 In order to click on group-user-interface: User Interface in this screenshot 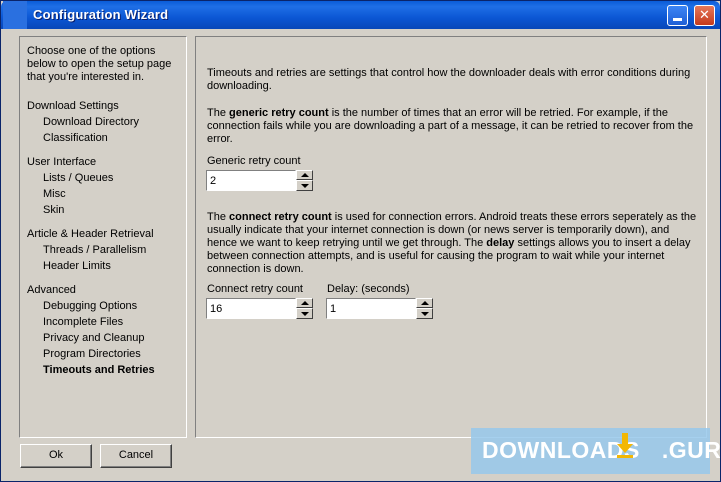, I will do `click(62, 162)`.